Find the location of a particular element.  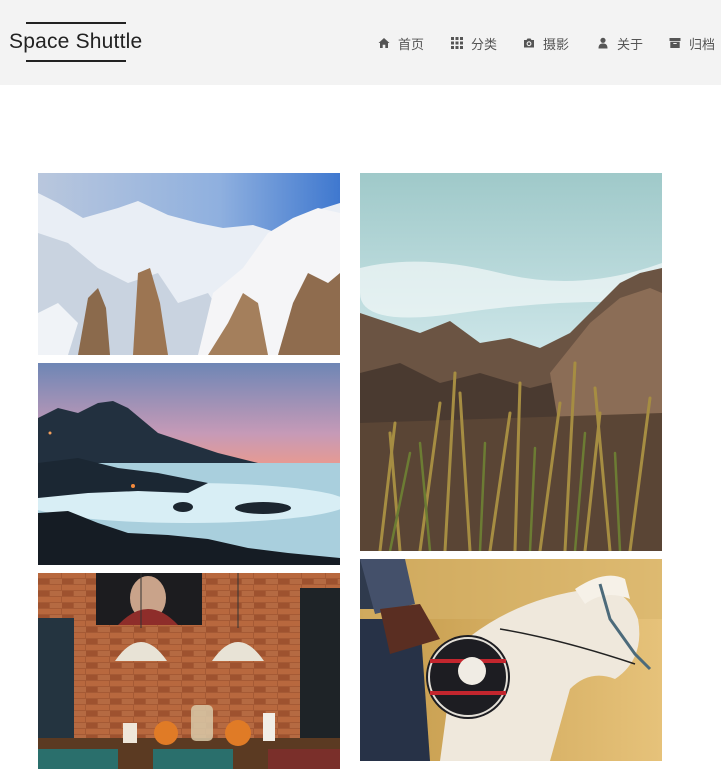

user-icon is located at coordinates (603, 43).